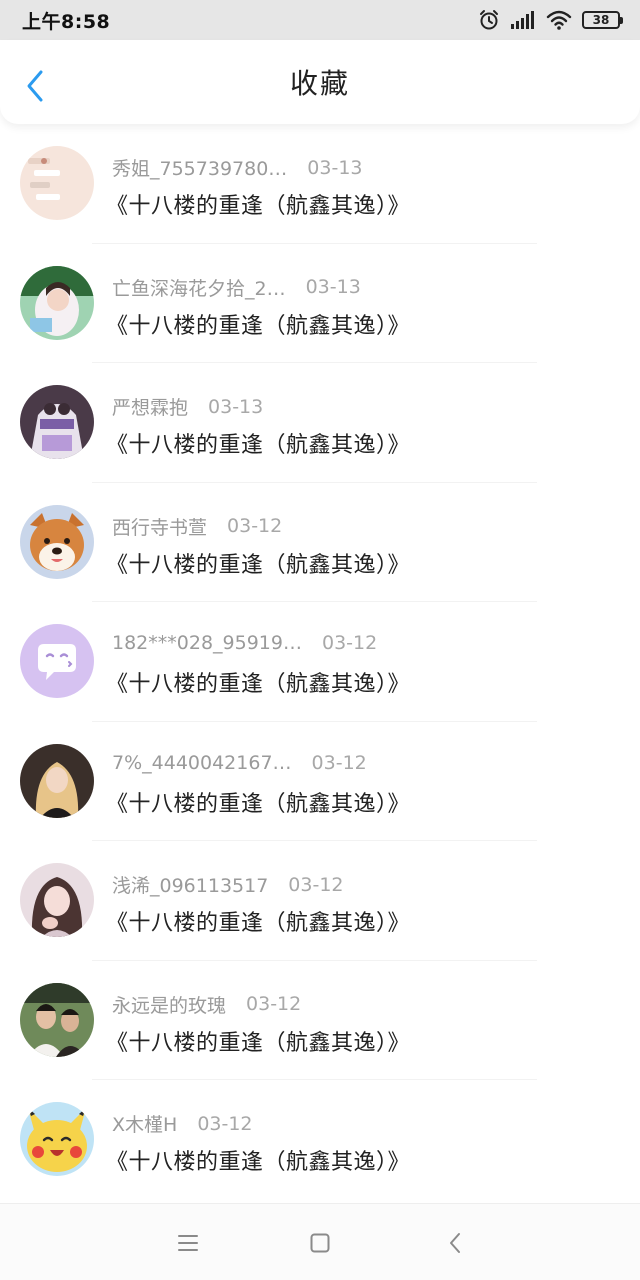  Describe the element at coordinates (320, 1020) in the screenshot. I see `list-item: 永远是的玫瑰 03-12 《十八楼的重逢（航鑫其逸）》` at that location.